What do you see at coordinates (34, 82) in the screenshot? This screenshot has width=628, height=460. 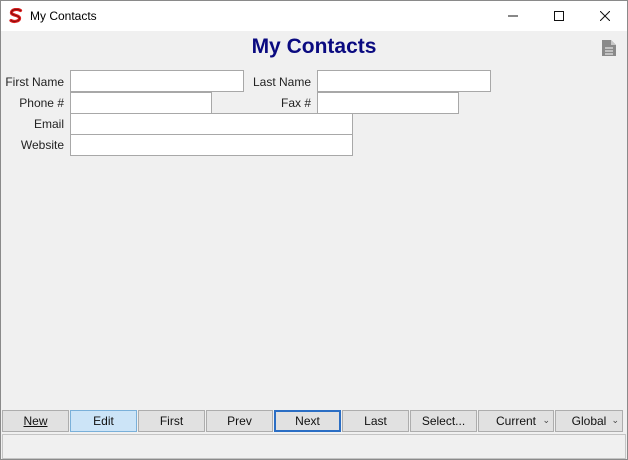 I see `first-name-label: First Name` at bounding box center [34, 82].